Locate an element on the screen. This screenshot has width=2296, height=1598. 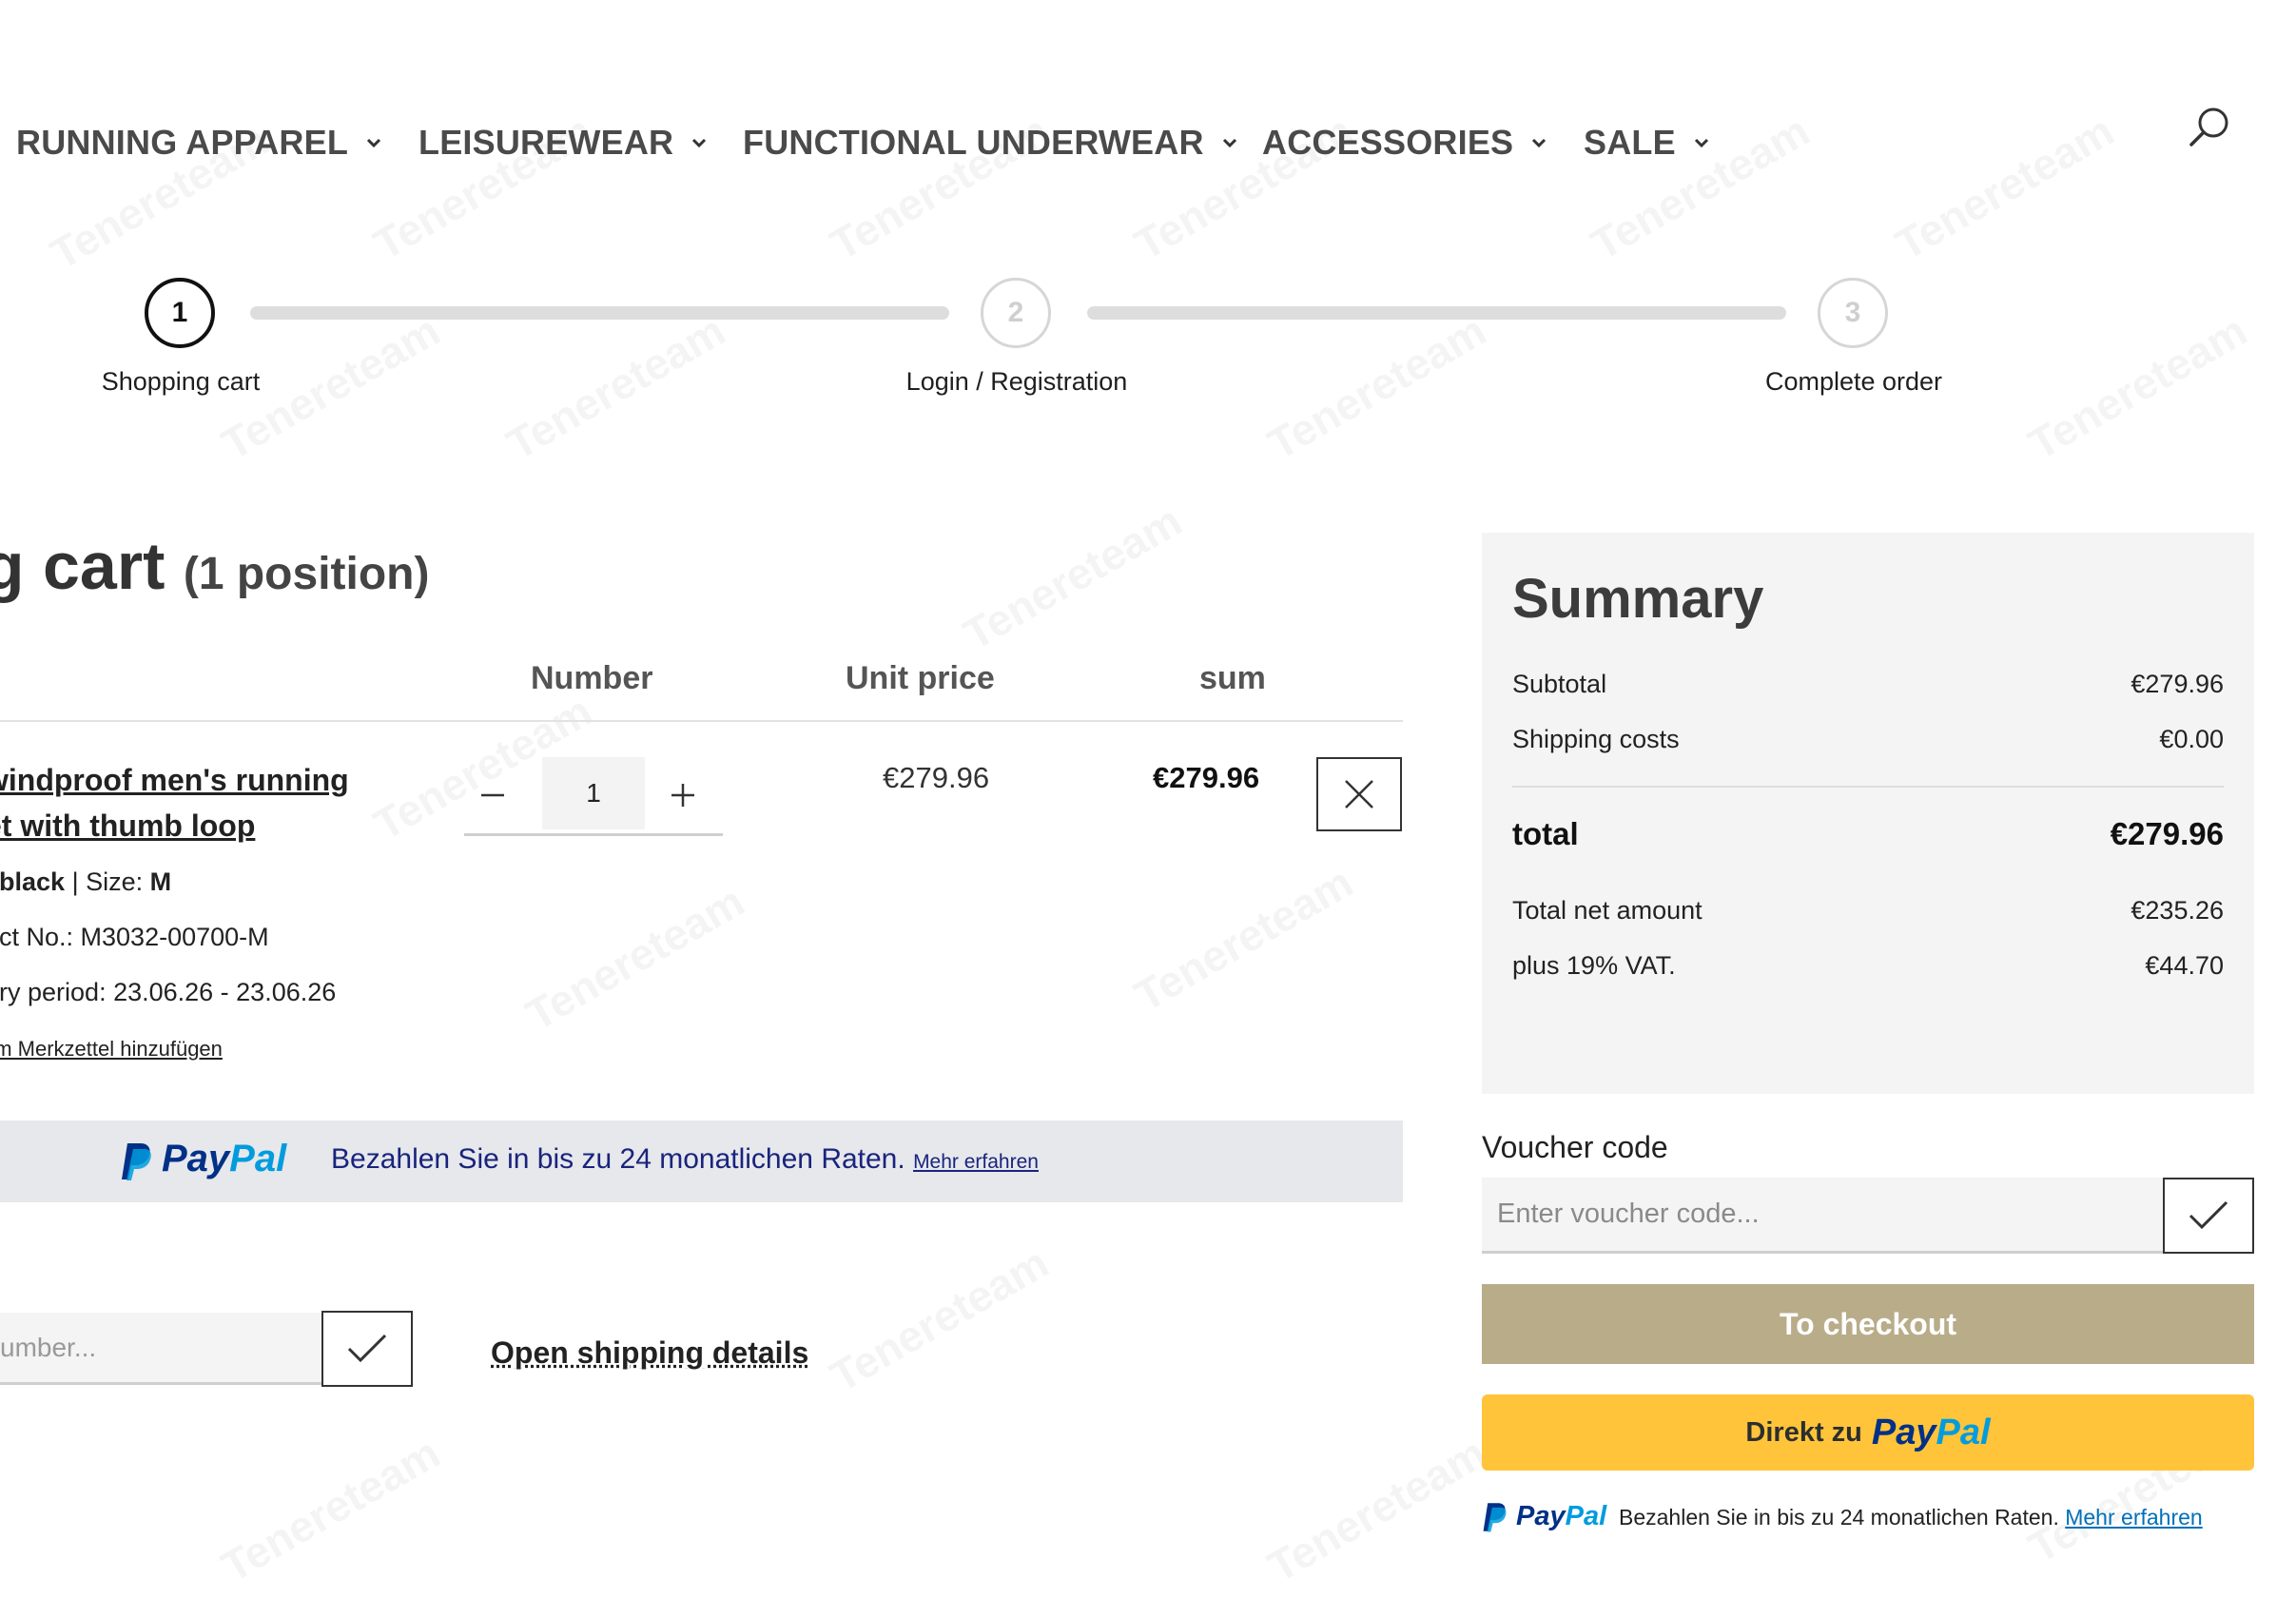
vat-label: plus 19% VAT. is located at coordinates (1594, 965).